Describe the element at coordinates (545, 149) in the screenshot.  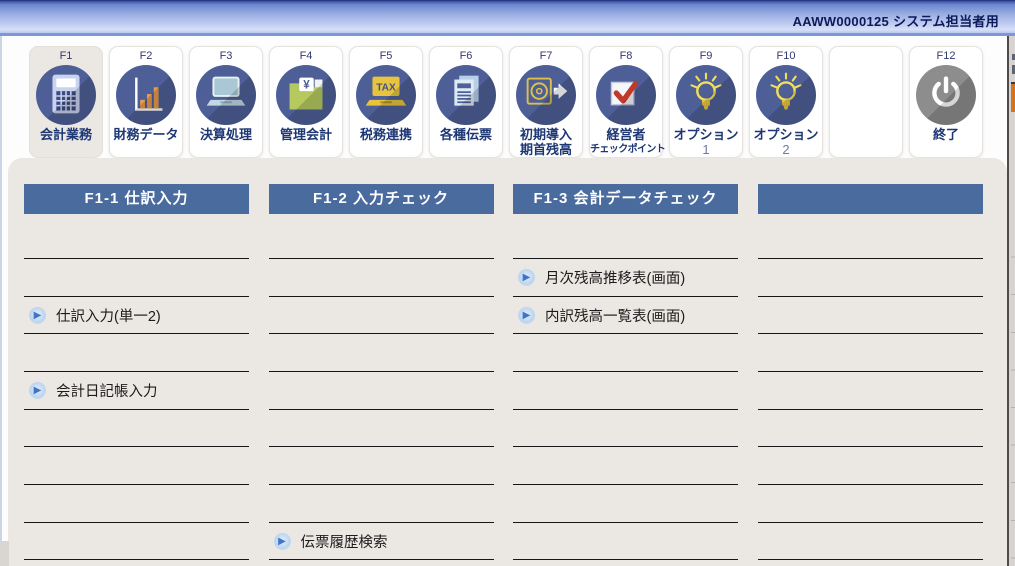
I see `tab-label-line2: 期首残高` at that location.